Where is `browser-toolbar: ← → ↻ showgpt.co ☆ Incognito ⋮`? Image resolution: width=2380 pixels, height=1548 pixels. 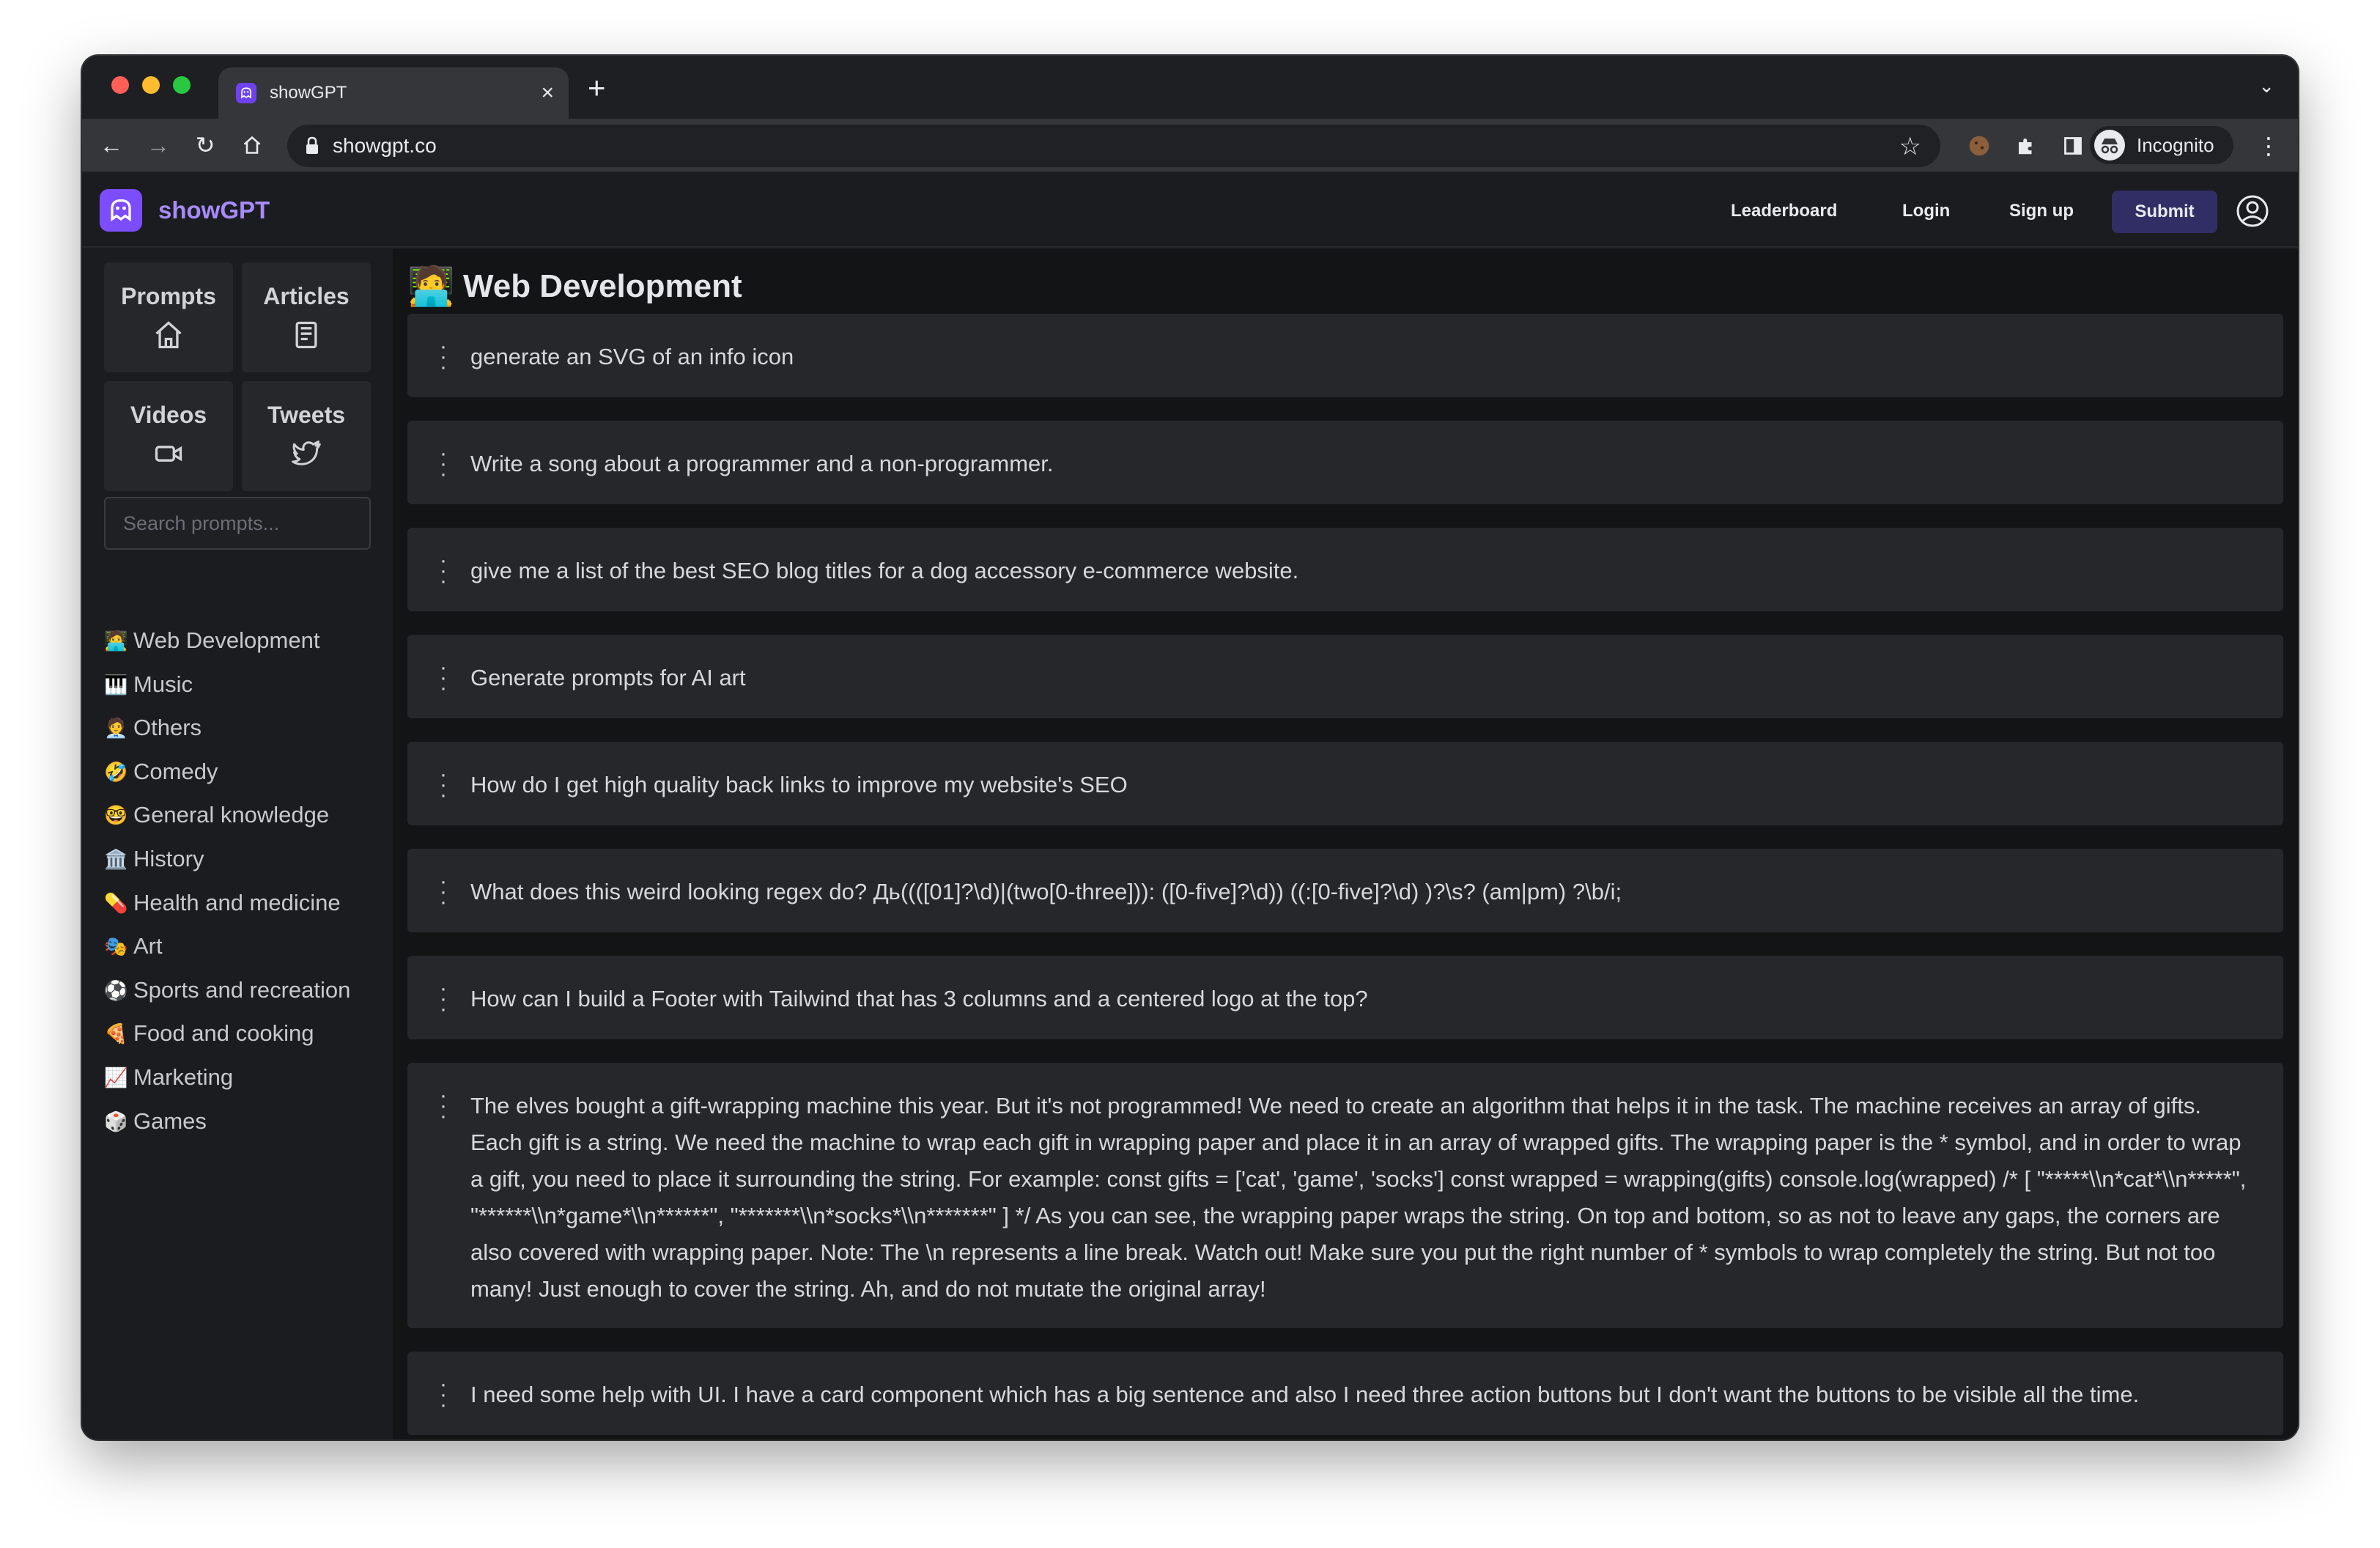 browser-toolbar: ← → ↻ showgpt.co ☆ Incognito ⋮ is located at coordinates (1190, 146).